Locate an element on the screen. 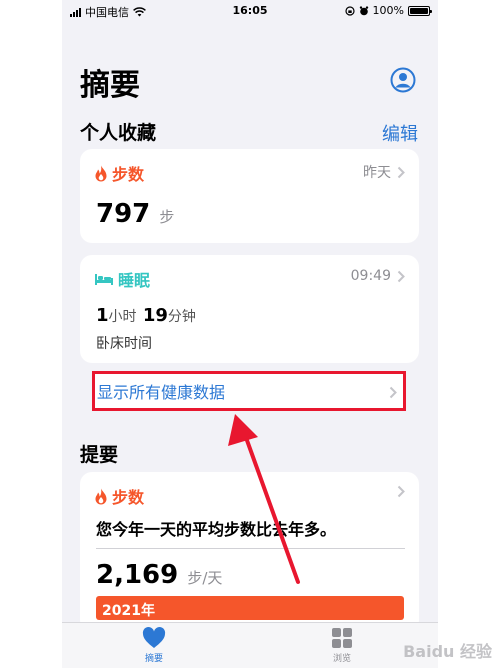 The image size is (500, 668). status-bar: 中国电信 16:05 100% is located at coordinates (250, 11).